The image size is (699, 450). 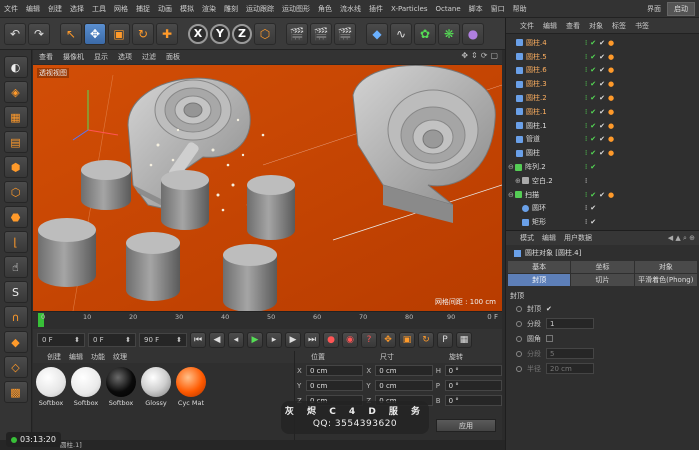 What do you see at coordinates (33, 9) in the screenshot?
I see `menu-edit: 编辑` at bounding box center [33, 9].